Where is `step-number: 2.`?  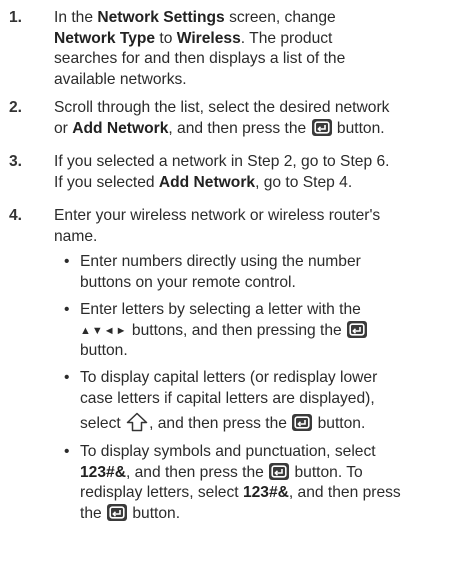 step-number: 2. is located at coordinates (16, 107).